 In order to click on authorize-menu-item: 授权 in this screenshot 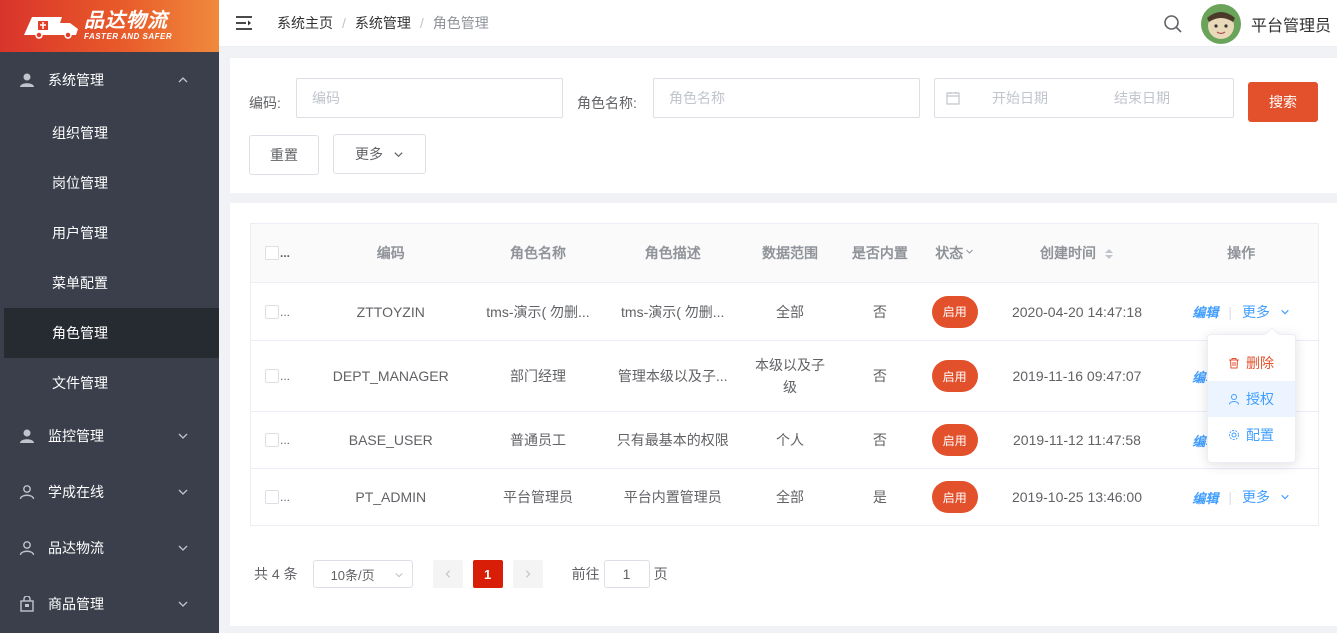, I will do `click(1251, 399)`.